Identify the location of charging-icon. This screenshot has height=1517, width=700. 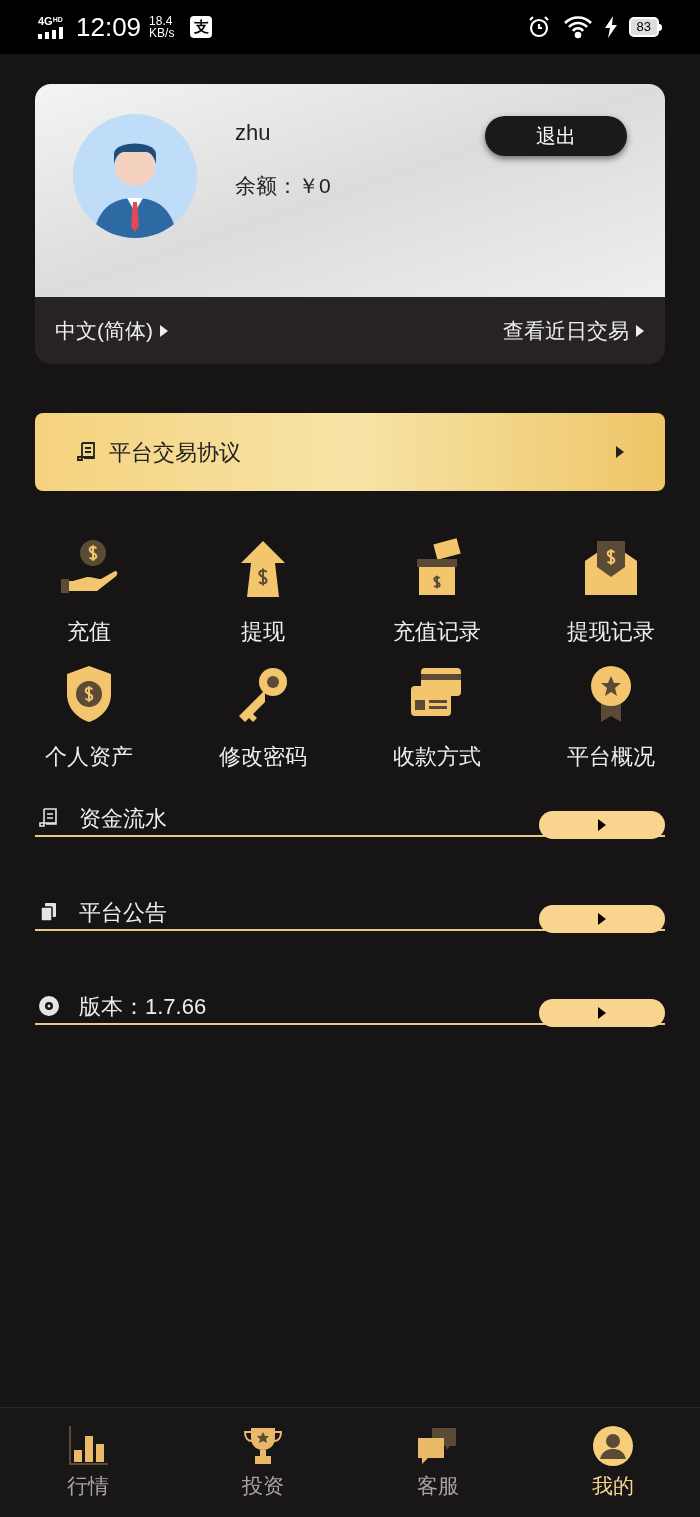
(610, 27).